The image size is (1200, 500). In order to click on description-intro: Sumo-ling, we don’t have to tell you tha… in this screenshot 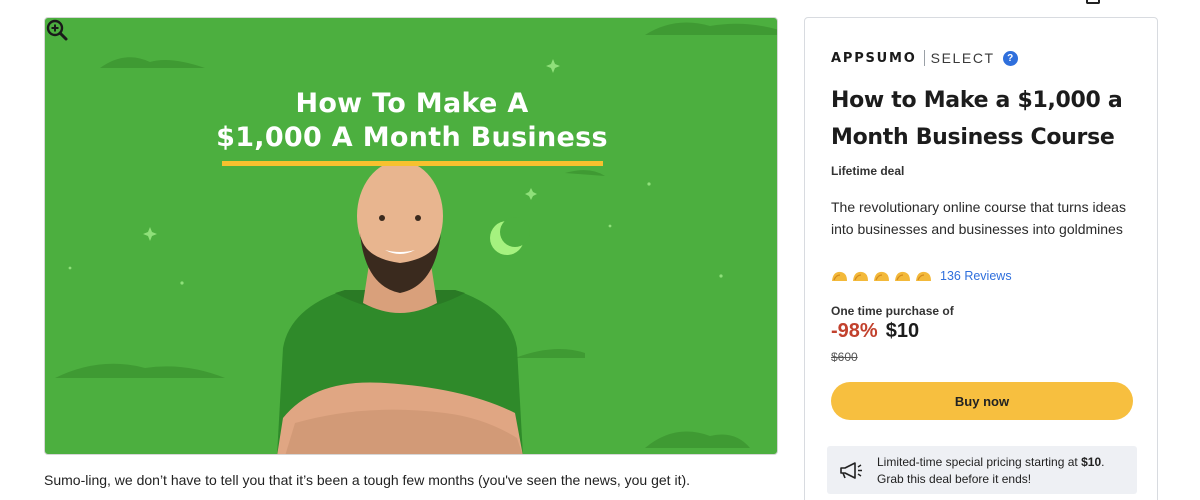, I will do `click(367, 480)`.